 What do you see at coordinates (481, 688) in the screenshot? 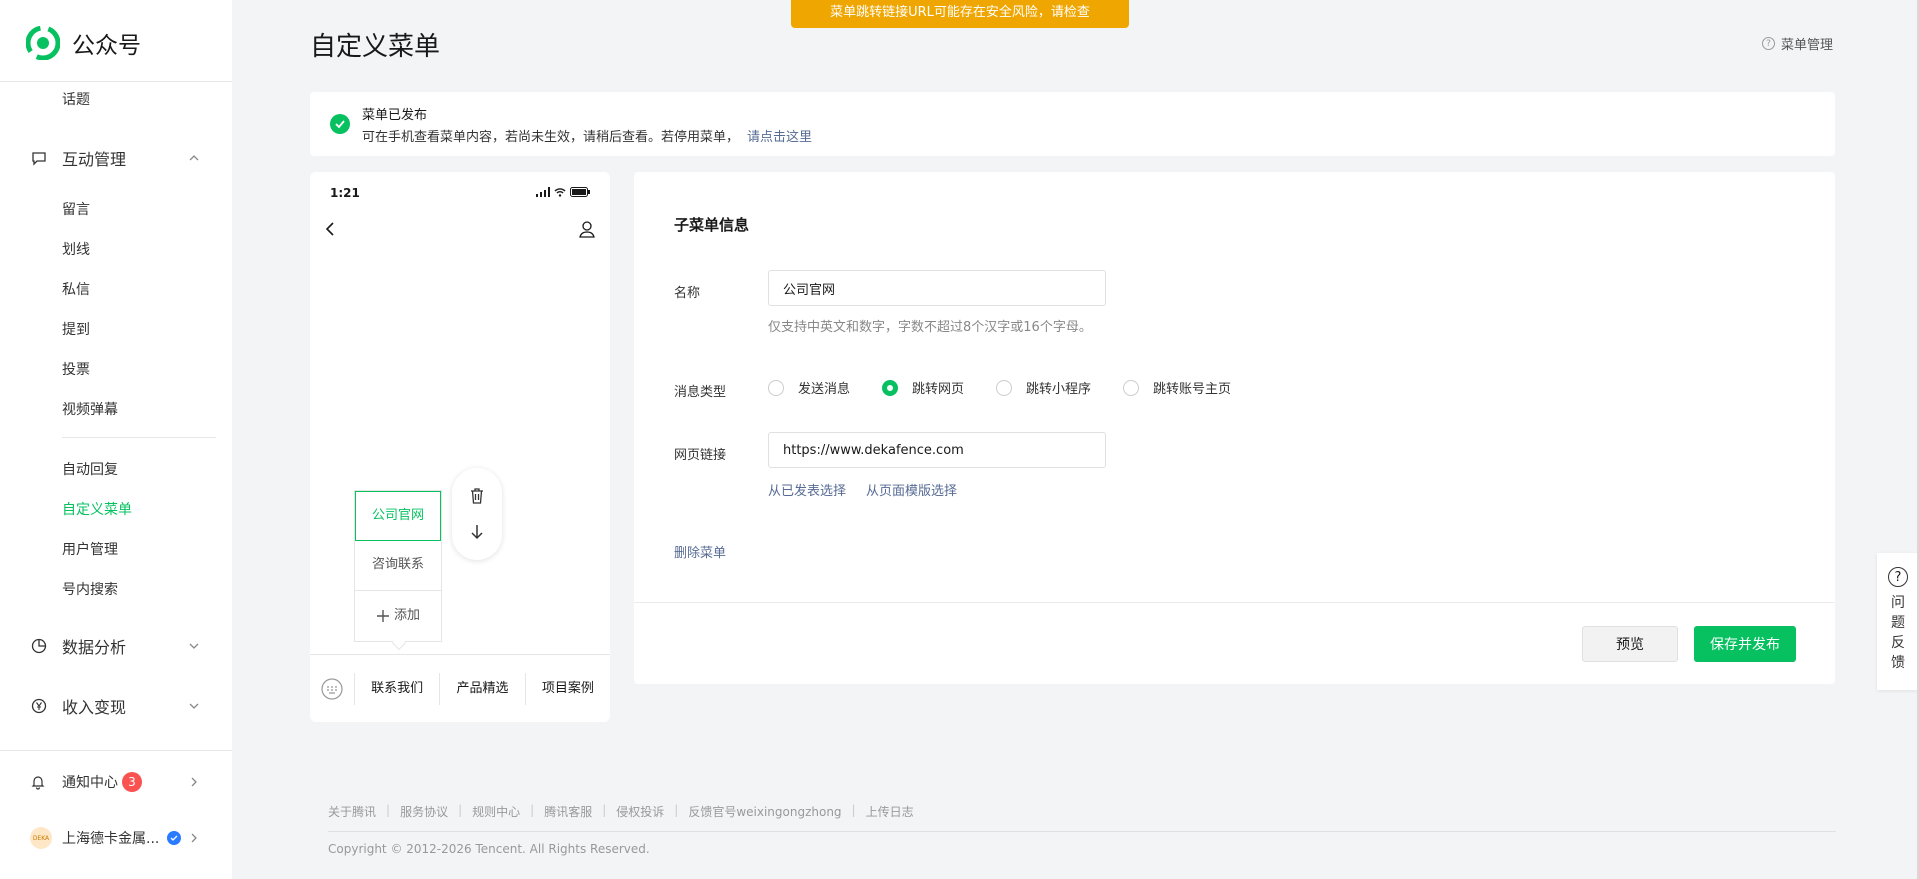
I see `menu-tab-products: 产品精选` at bounding box center [481, 688].